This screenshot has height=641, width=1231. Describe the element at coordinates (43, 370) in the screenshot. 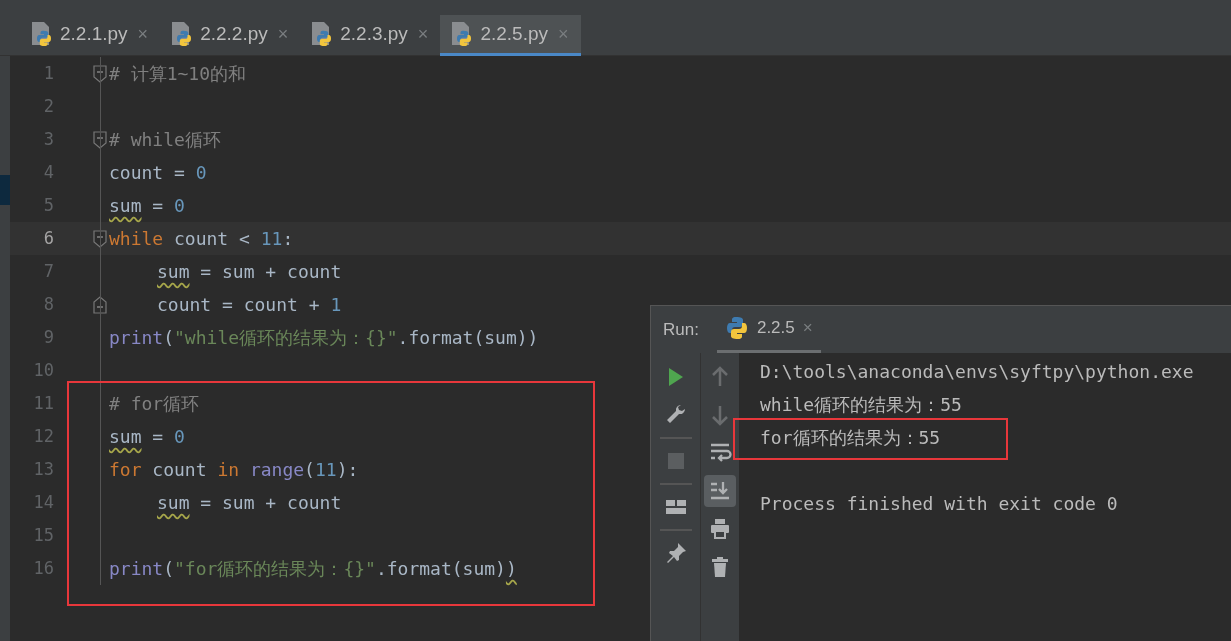

I see `line-number: 10` at that location.